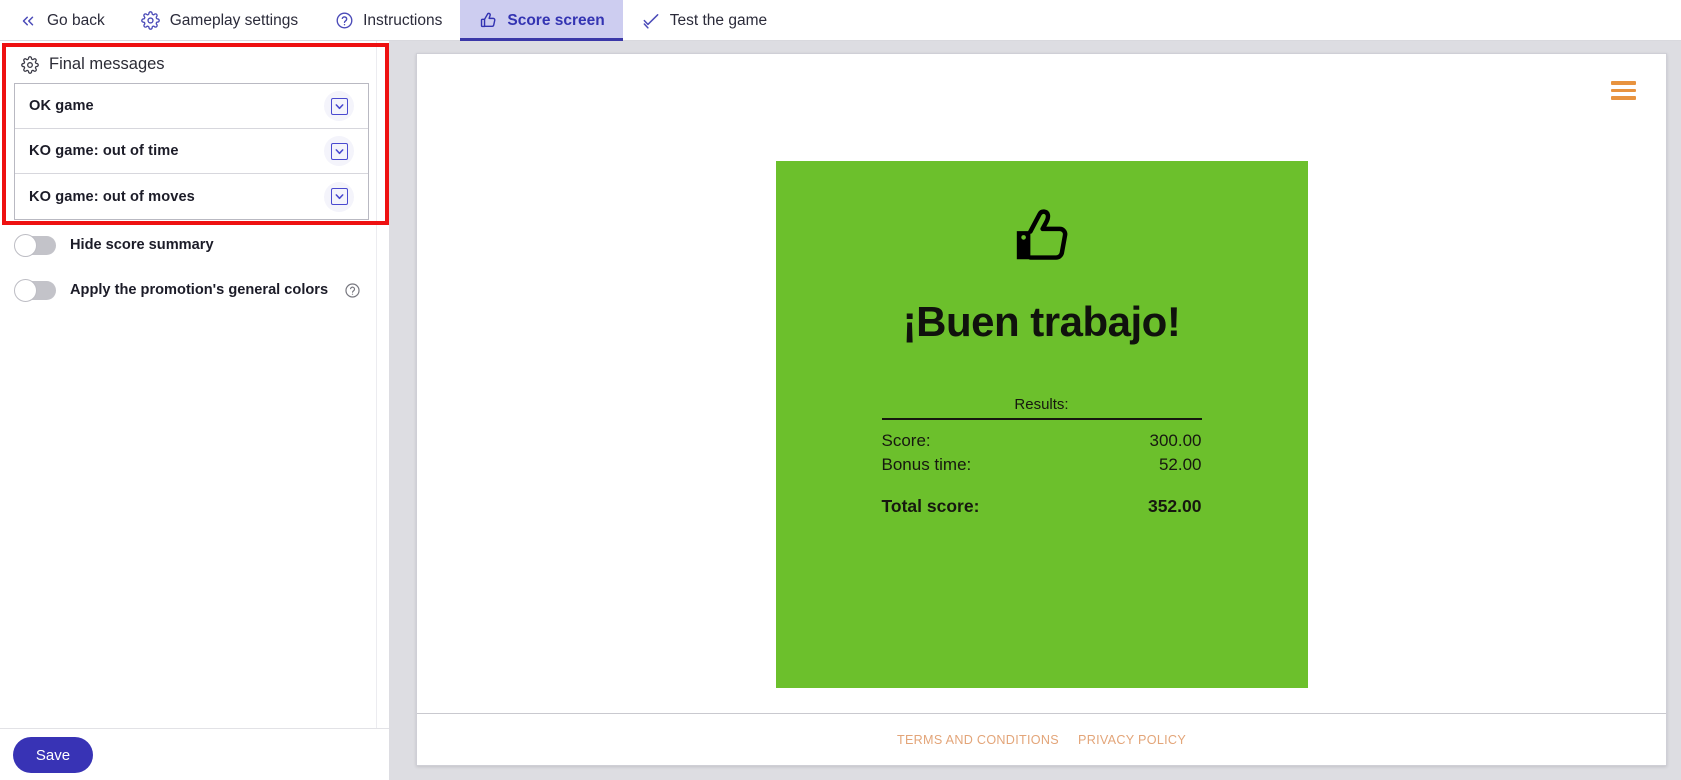  I want to click on save-button: Save, so click(53, 755).